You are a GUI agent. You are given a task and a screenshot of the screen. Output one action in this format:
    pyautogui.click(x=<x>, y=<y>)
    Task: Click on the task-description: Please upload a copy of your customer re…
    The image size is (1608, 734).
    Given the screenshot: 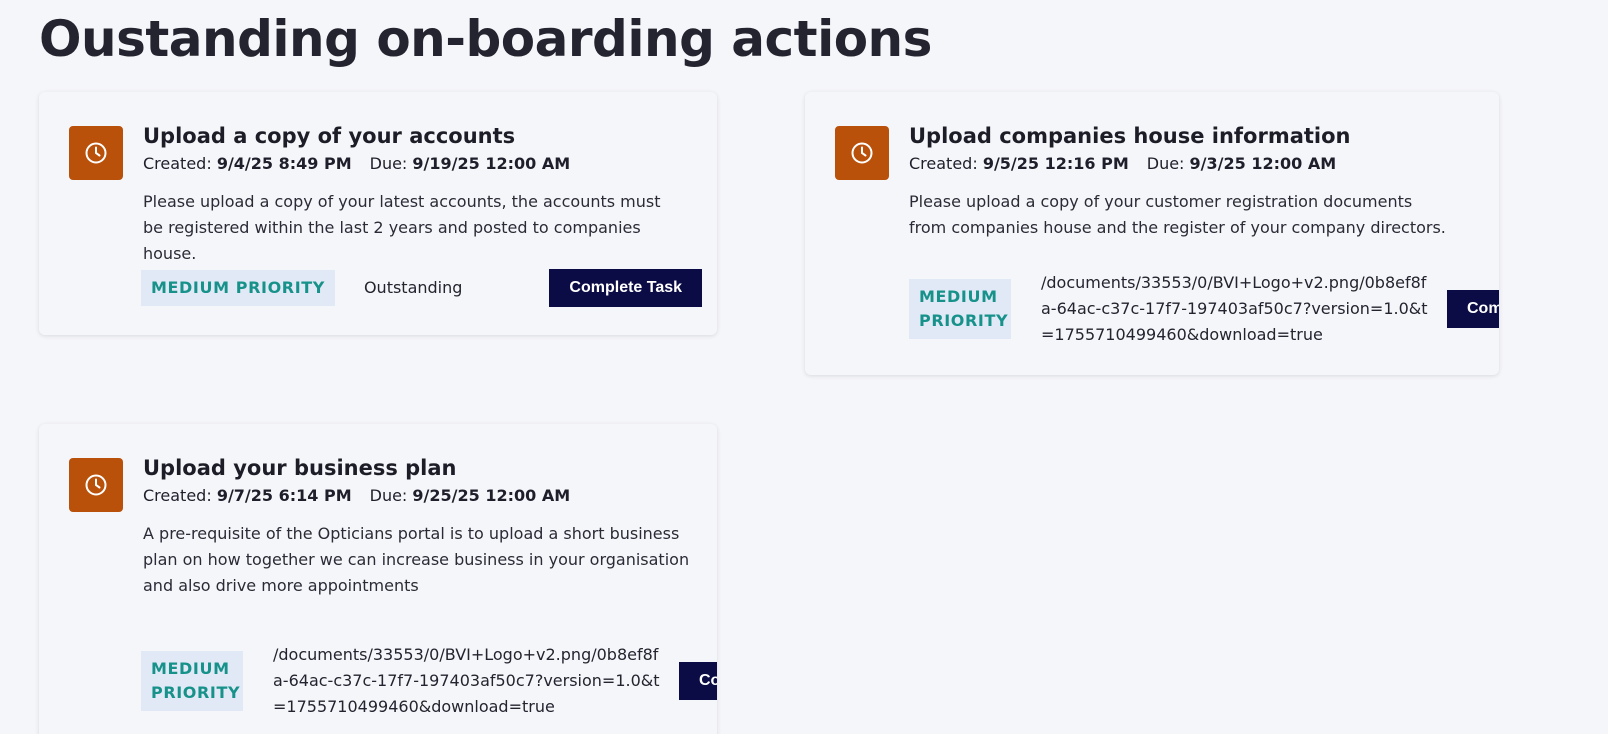 What is the action you would take?
    pyautogui.click(x=1177, y=214)
    